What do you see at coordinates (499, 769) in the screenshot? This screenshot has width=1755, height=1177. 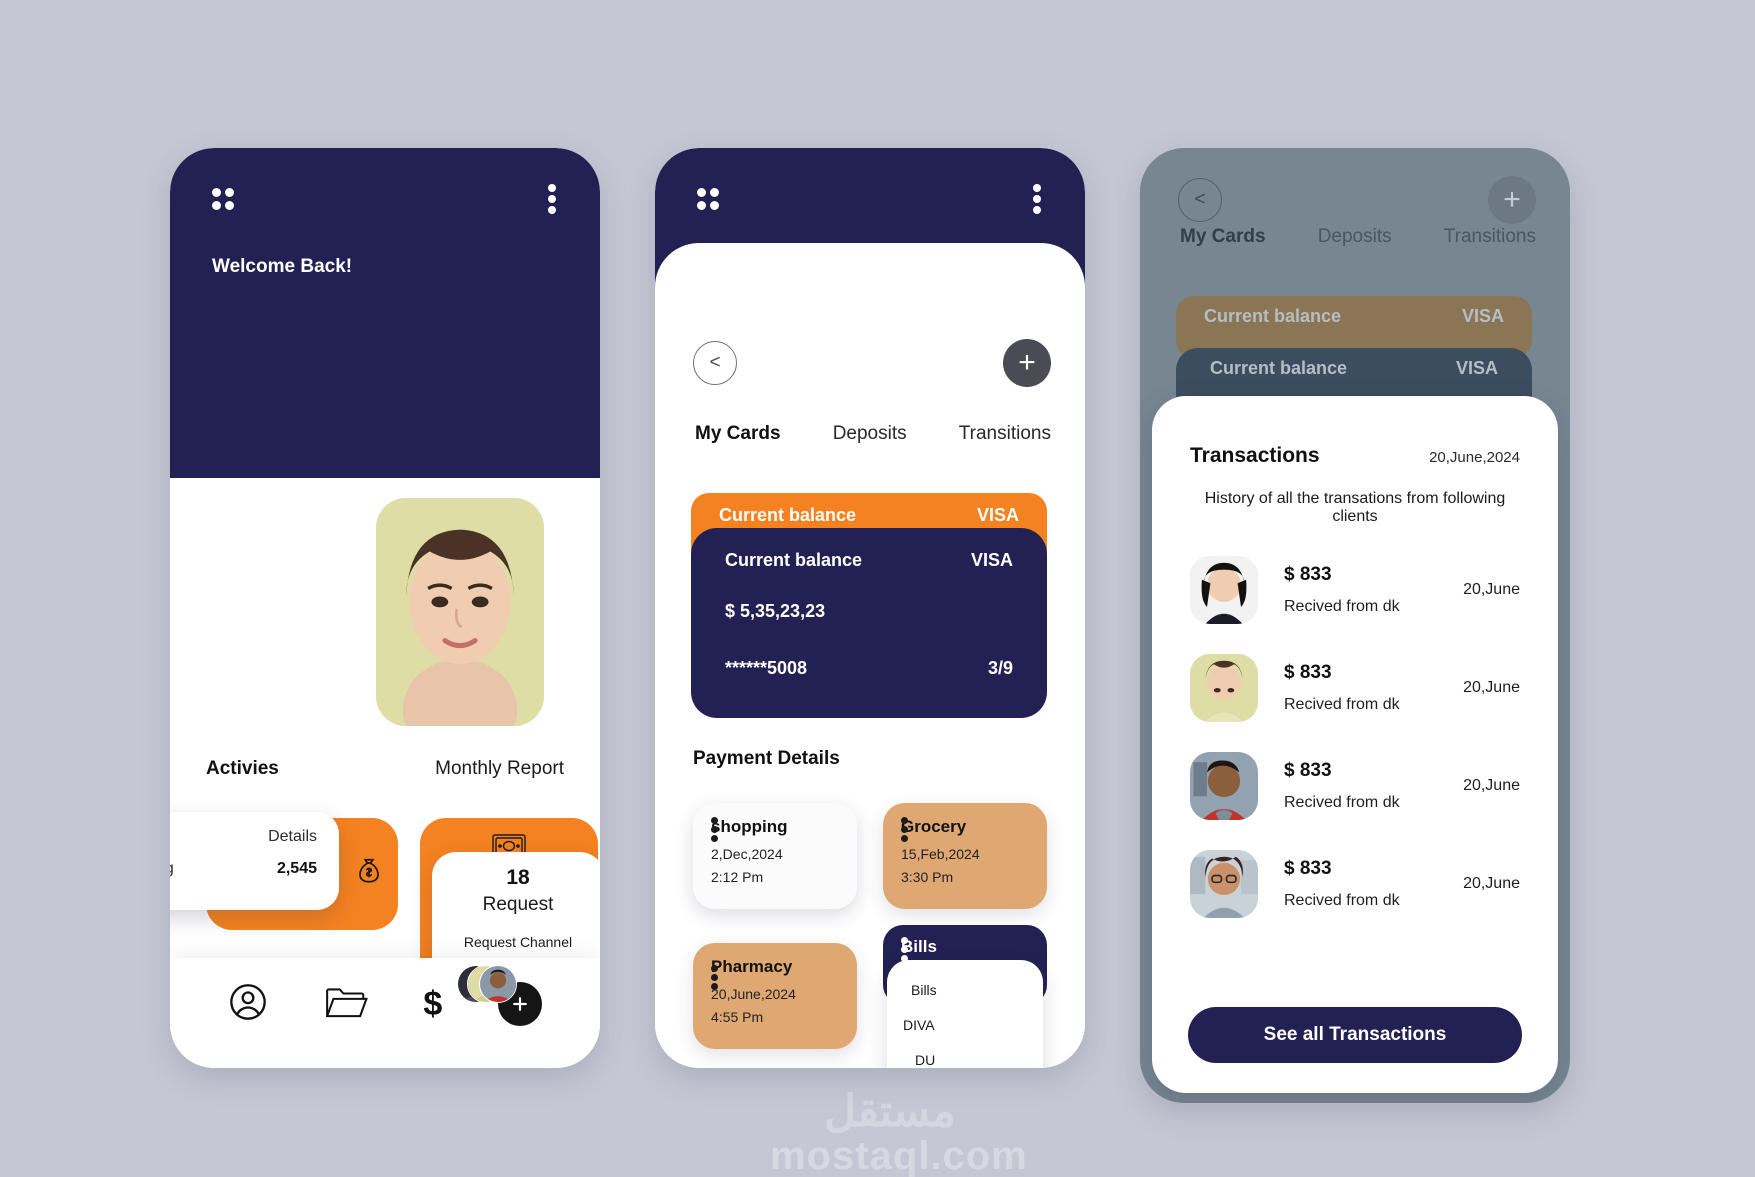 I see `monthly-report-link: Monthly Report` at bounding box center [499, 769].